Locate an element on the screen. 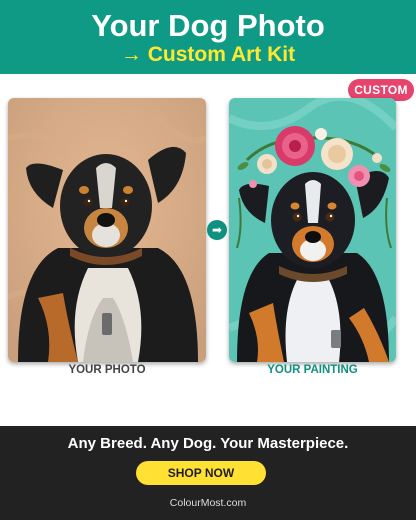  page-title: Your Dog Photo is located at coordinates (208, 25).